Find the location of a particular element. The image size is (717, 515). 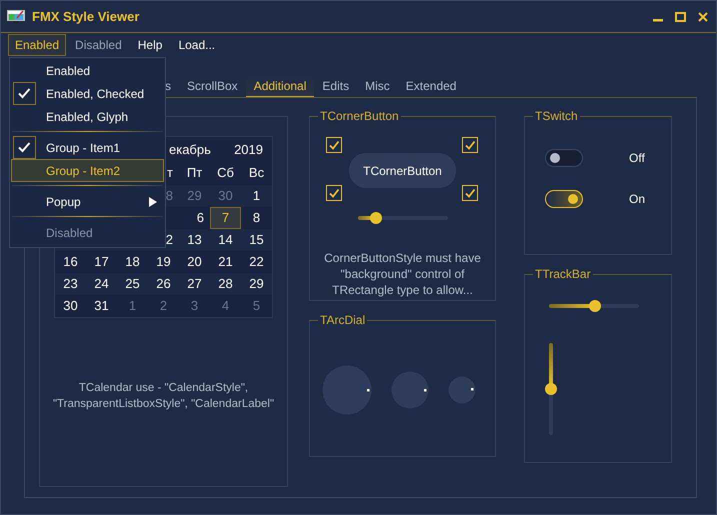

calendar-month: екабрь is located at coordinates (190, 149).